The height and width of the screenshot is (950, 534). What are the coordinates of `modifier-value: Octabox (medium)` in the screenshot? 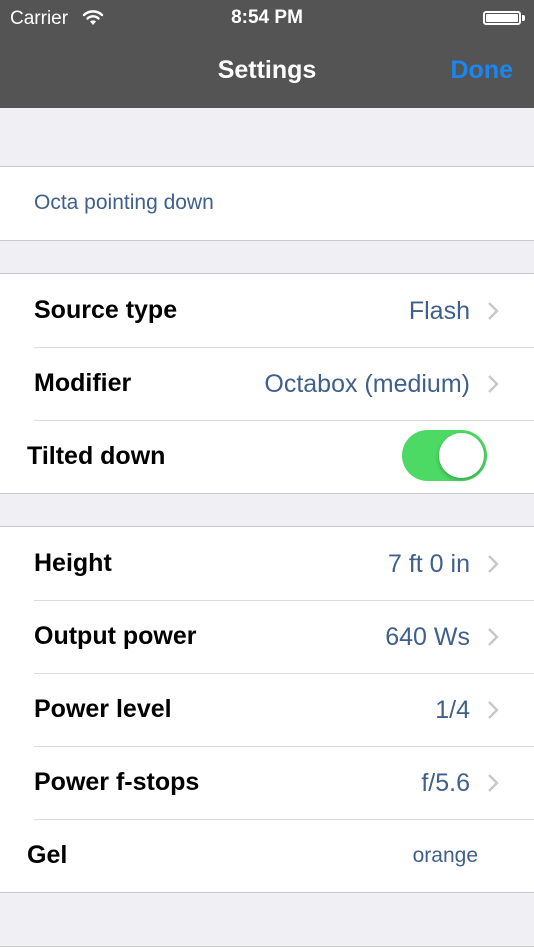 It's located at (367, 384).